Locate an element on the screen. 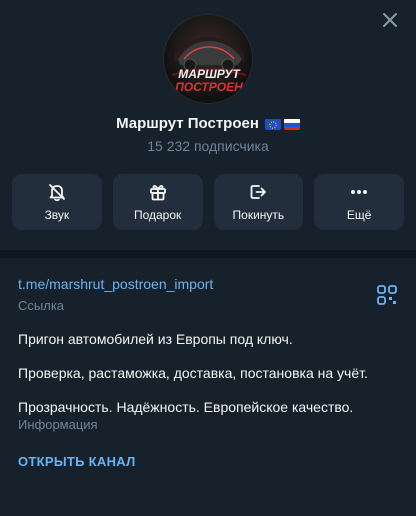 The height and width of the screenshot is (516, 416). more-button: Ещё is located at coordinates (359, 202).